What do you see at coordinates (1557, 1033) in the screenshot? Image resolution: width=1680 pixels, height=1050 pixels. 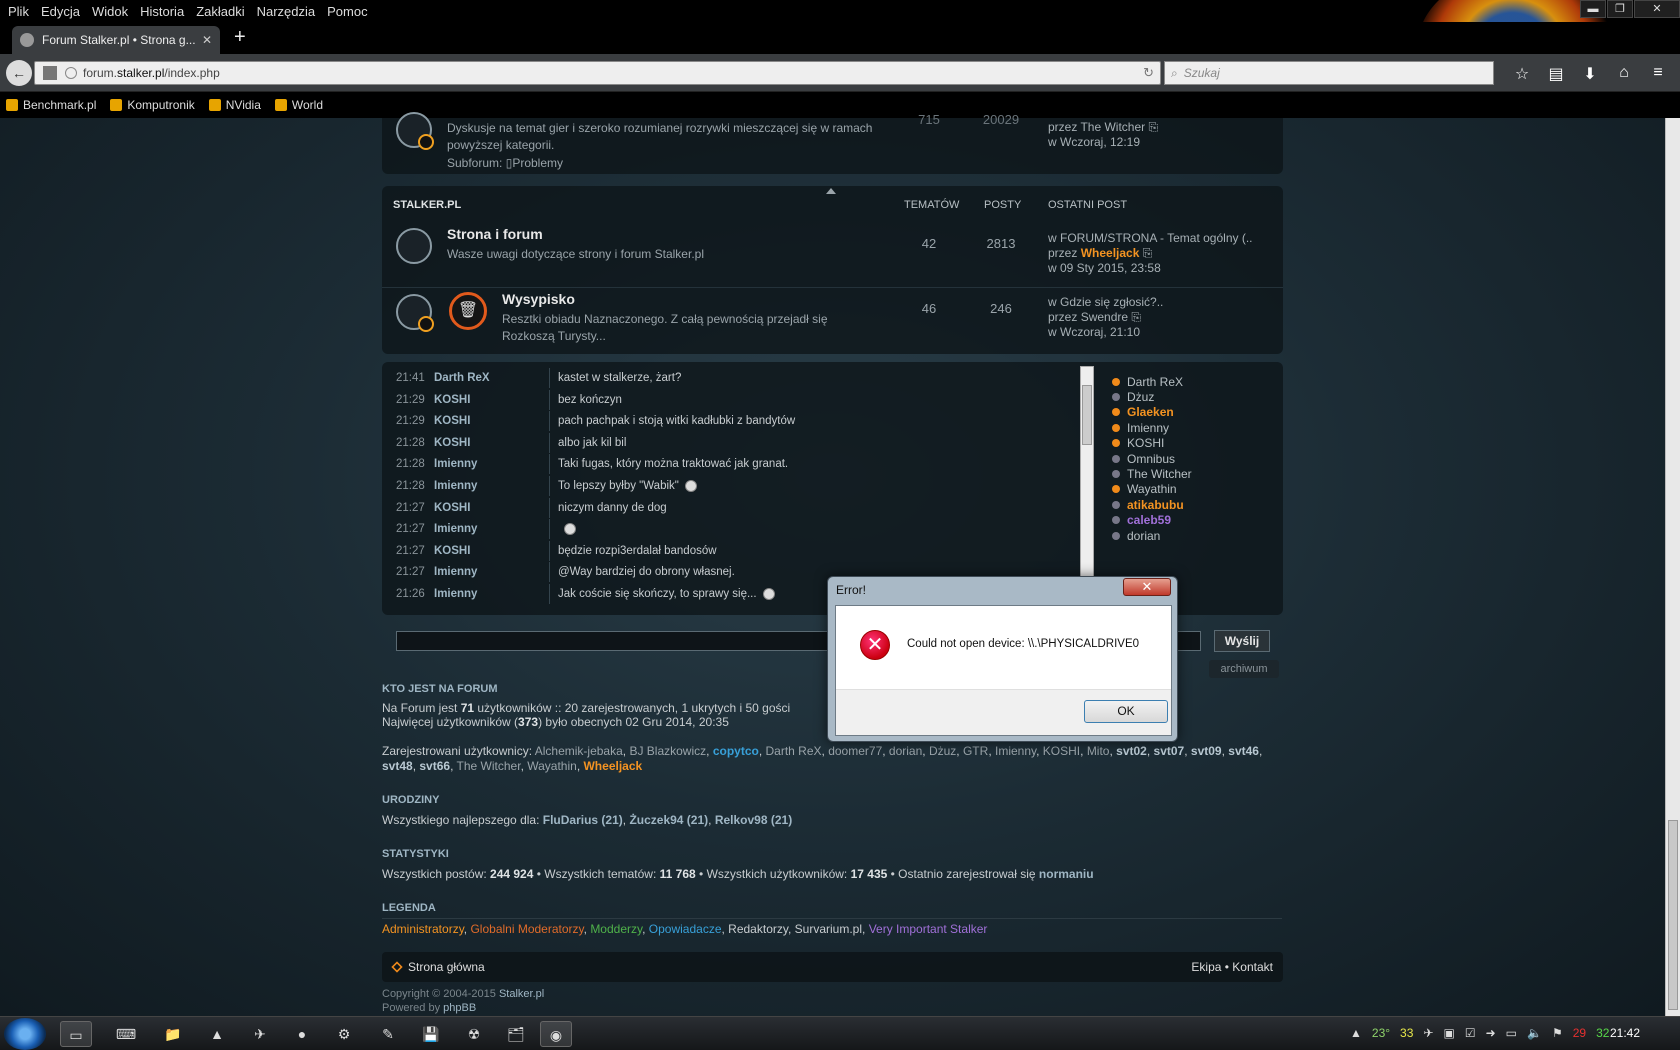 I see `tray-flag-icon: ⚑` at bounding box center [1557, 1033].